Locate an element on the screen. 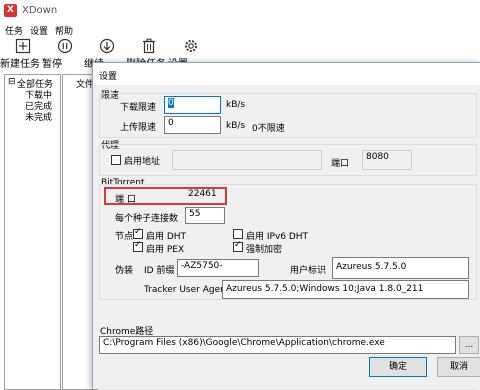 This screenshot has height=390, width=480. force-encryption-checkbox is located at coordinates (238, 246).